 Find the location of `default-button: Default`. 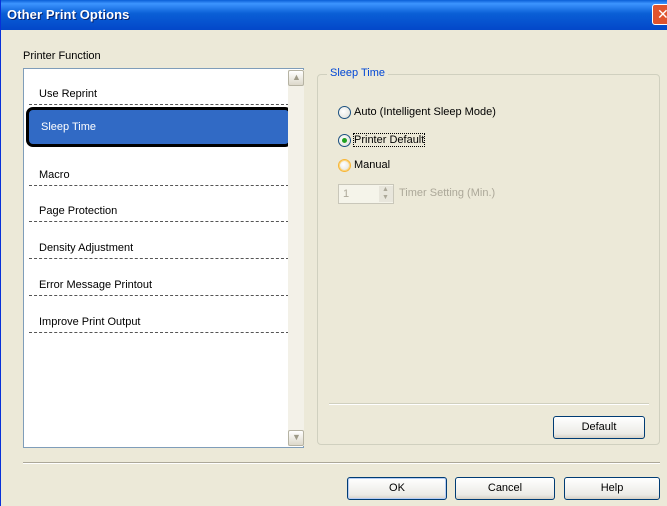

default-button: Default is located at coordinates (599, 427).